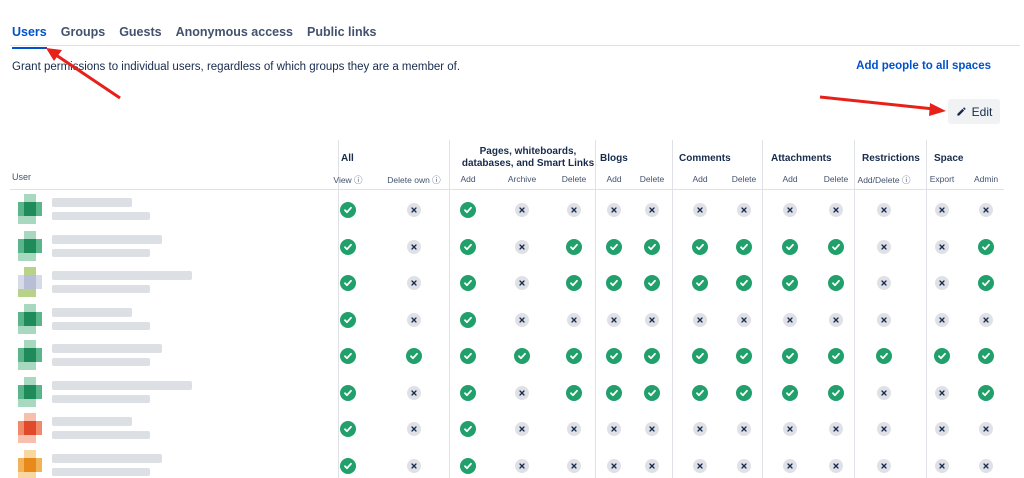 This screenshot has height=478, width=1024. I want to click on edit-label: Edit, so click(982, 111).